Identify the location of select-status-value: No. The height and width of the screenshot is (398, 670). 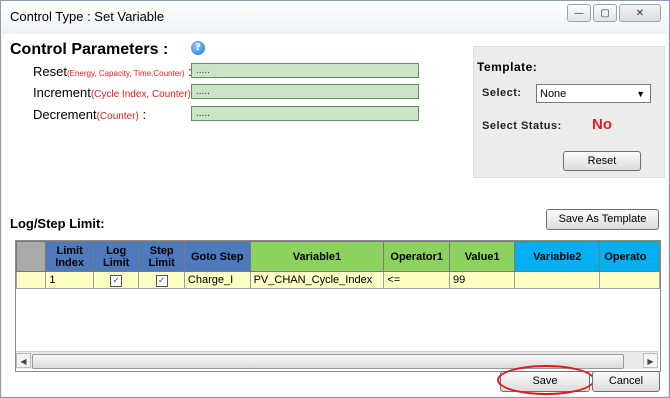
(602, 124).